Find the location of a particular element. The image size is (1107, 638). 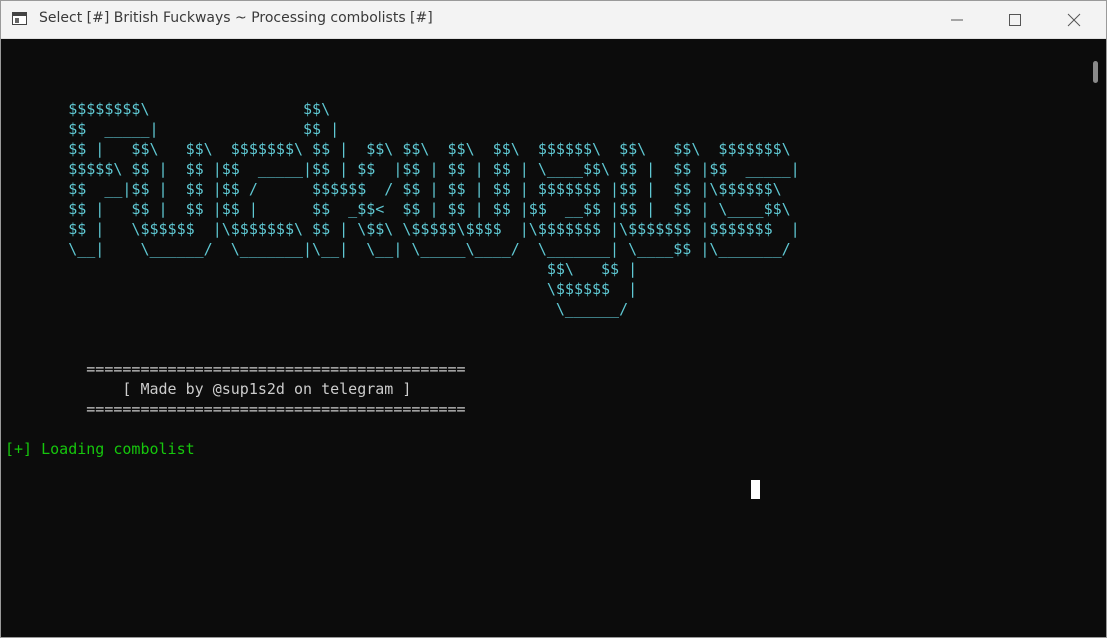

close-icon is located at coordinates (1074, 19).